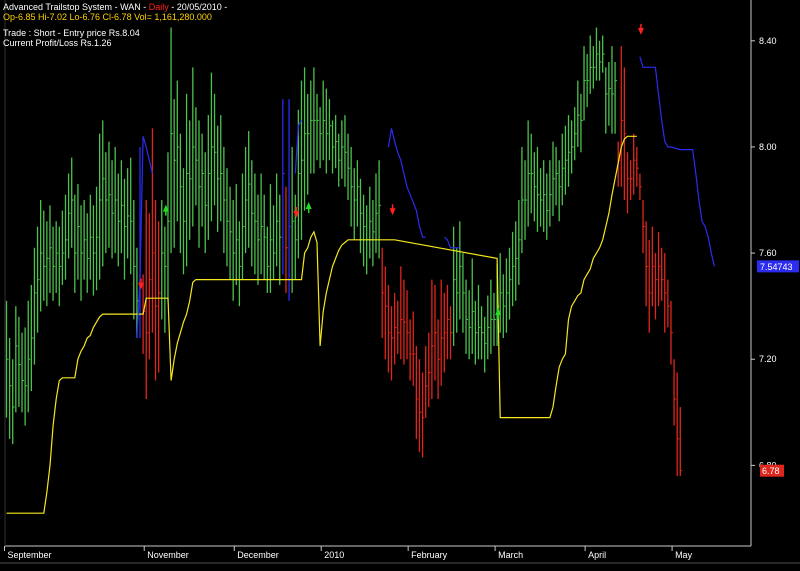  Describe the element at coordinates (258, 555) in the screenshot. I see `x-tick-label: December` at that location.